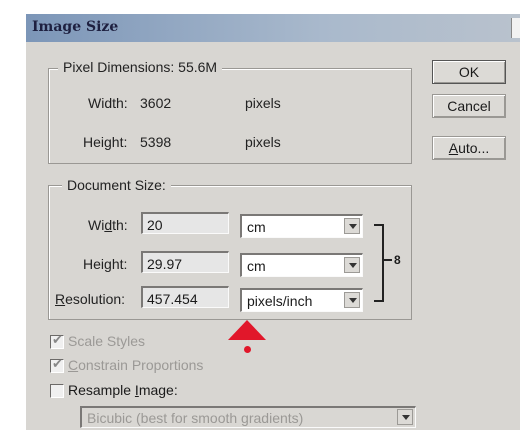 This screenshot has width=520, height=430. Describe the element at coordinates (515, 28) in the screenshot. I see `close-icon` at that location.